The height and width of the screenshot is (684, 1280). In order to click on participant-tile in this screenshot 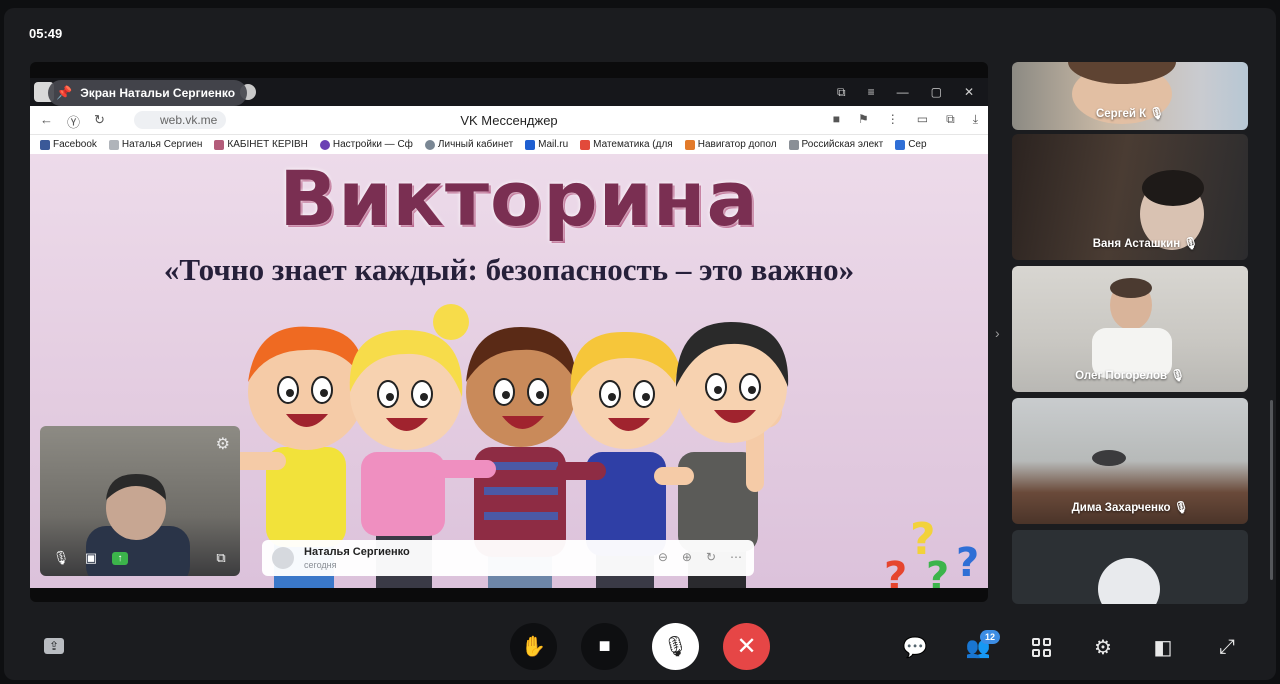, I will do `click(1130, 567)`.